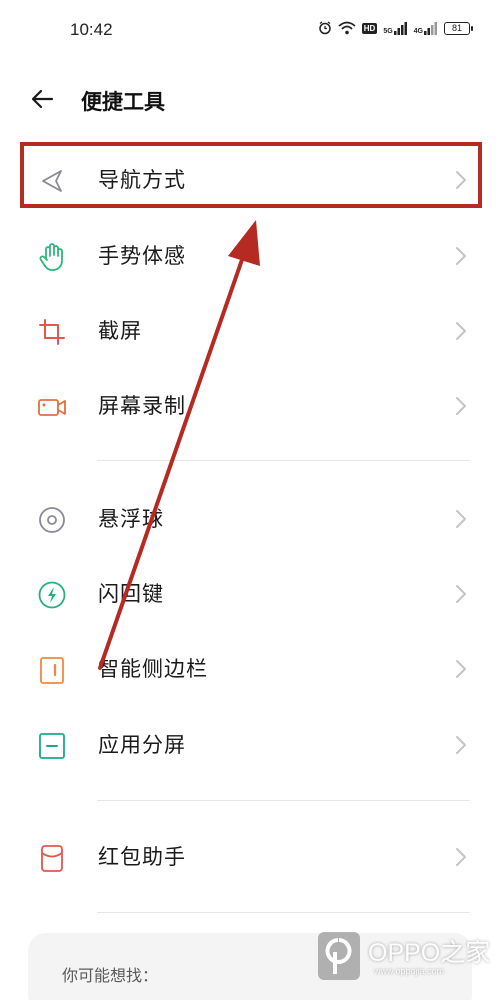 This screenshot has width=500, height=1000. I want to click on red-envelope-icon, so click(52, 858).